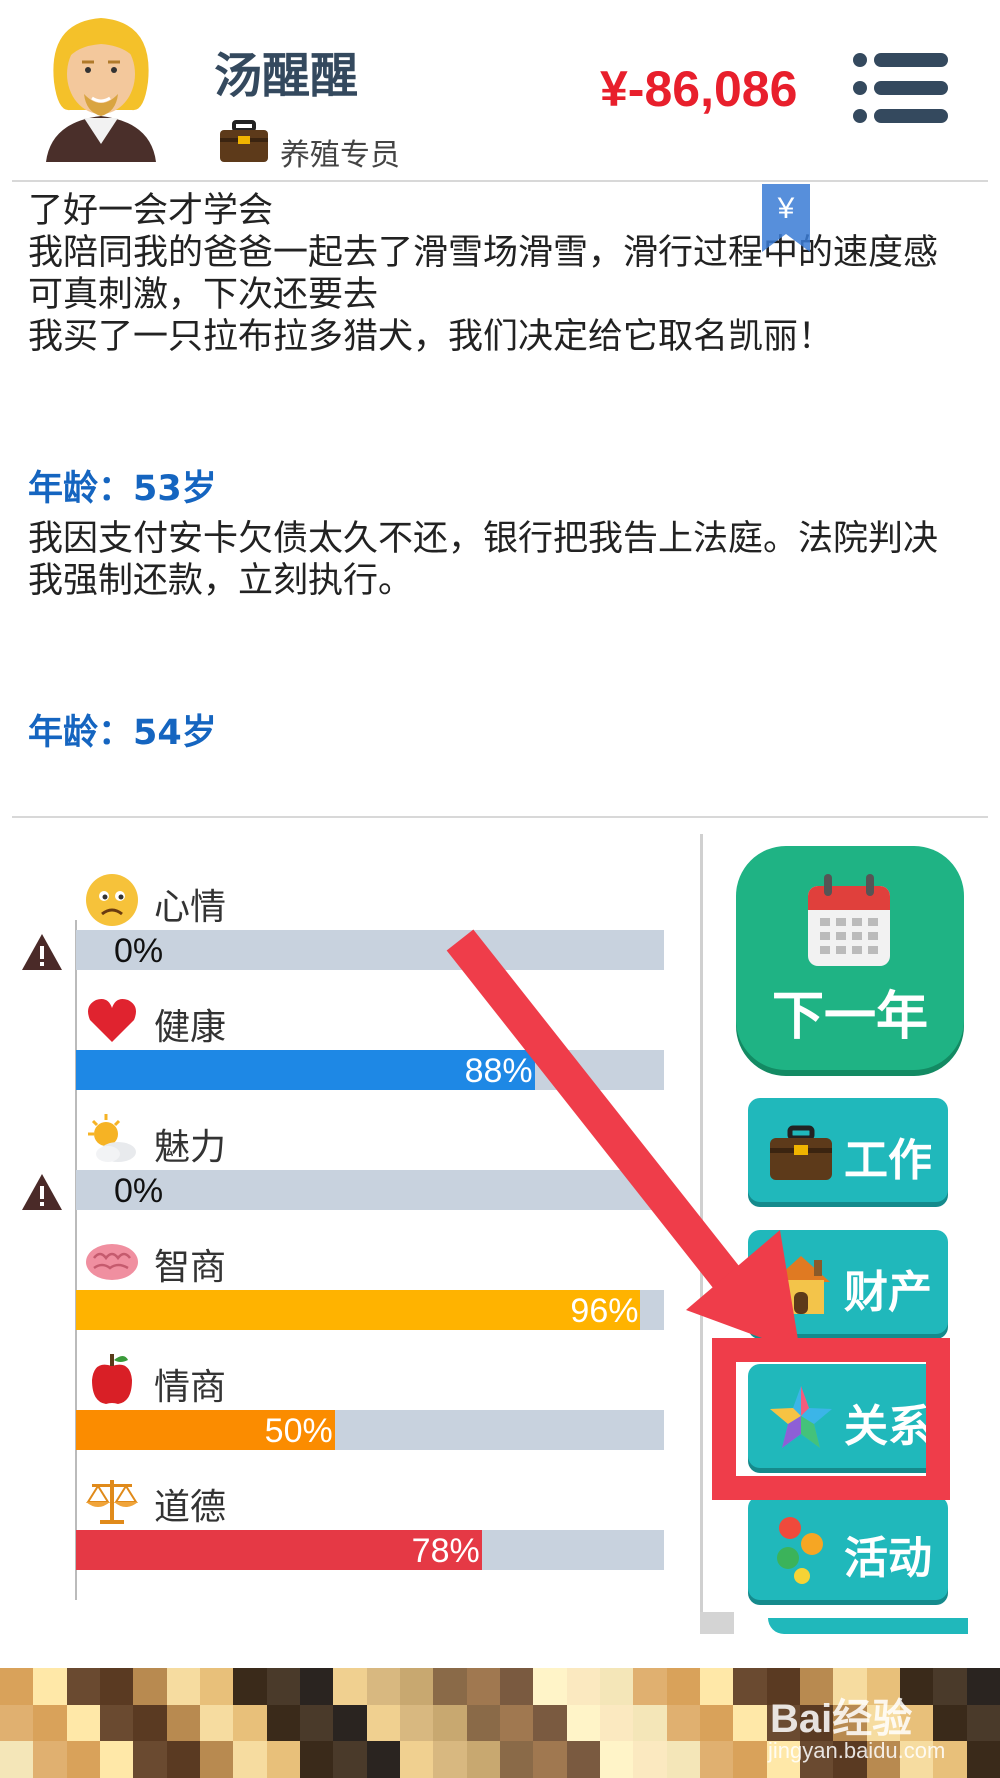 The image size is (1000, 1778). I want to click on sad-face-icon, so click(112, 900).